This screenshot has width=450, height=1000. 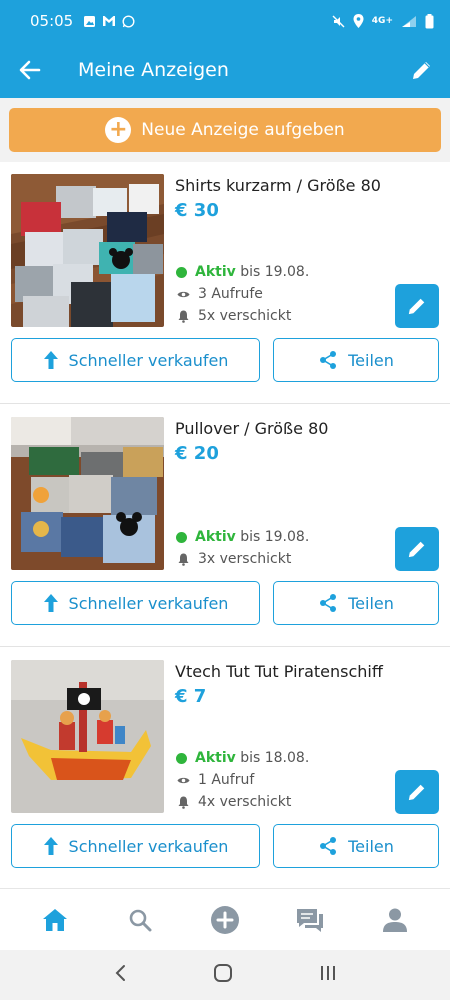 I want to click on pullover-photo, so click(x=87, y=493).